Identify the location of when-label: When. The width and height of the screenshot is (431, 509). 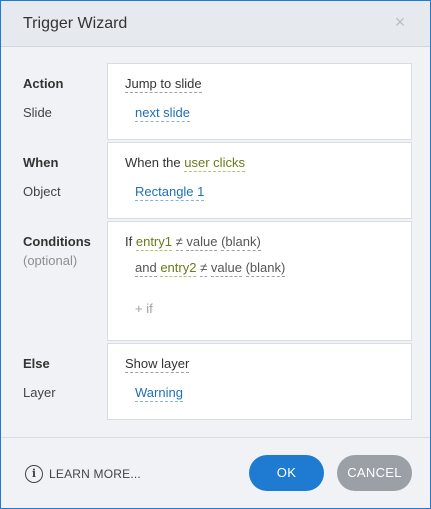
(41, 162).